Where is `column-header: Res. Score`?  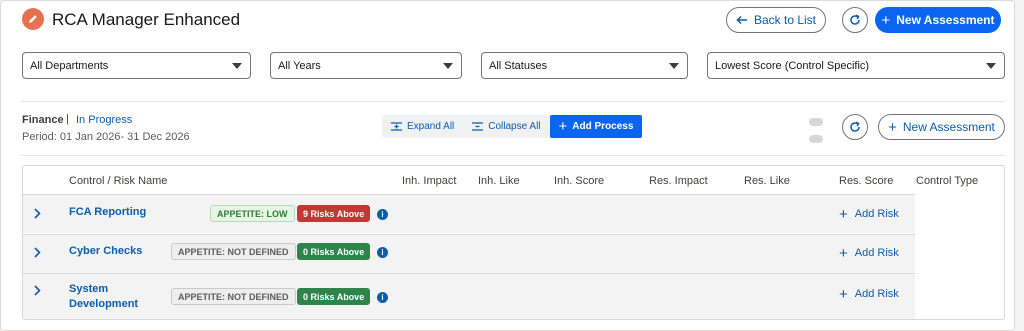
column-header: Res. Score is located at coordinates (866, 181).